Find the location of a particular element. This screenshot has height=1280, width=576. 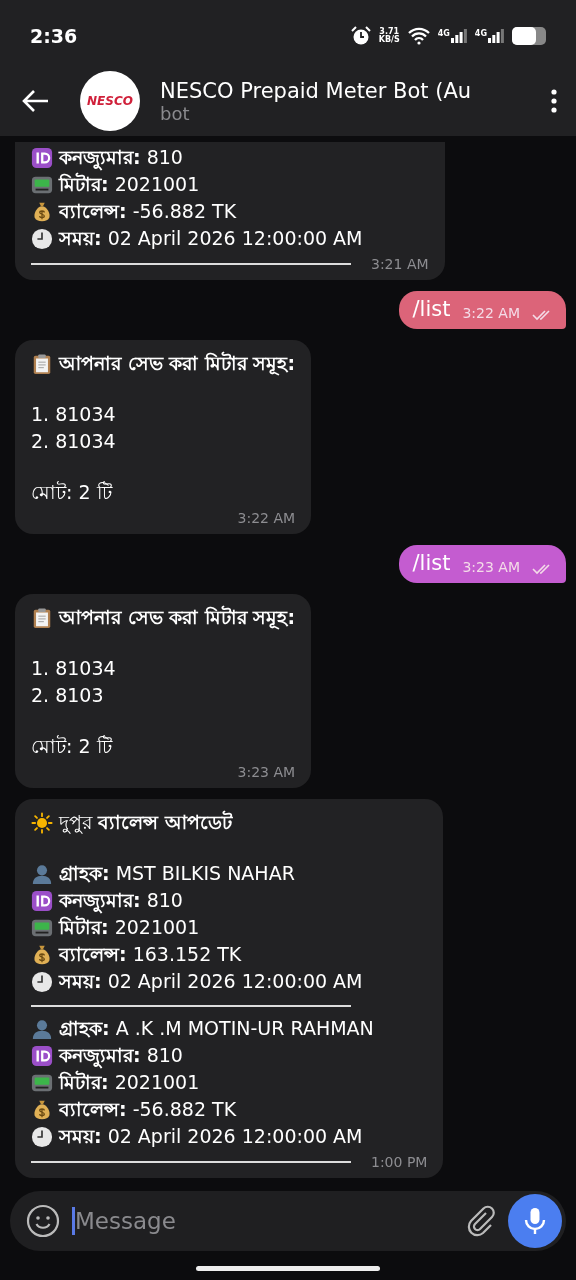

message-text: গ্রাহক: MST BILKIS NAHAR is located at coordinates (177, 873).